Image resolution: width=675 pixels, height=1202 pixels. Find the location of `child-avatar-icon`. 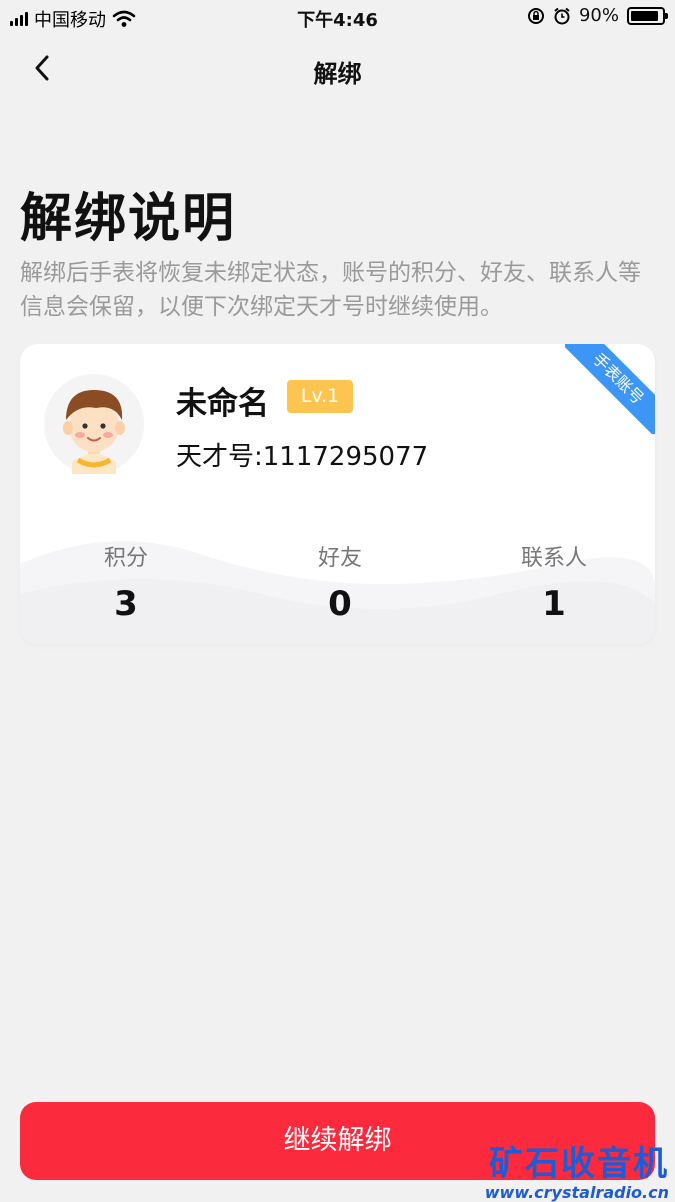

child-avatar-icon is located at coordinates (94, 424).